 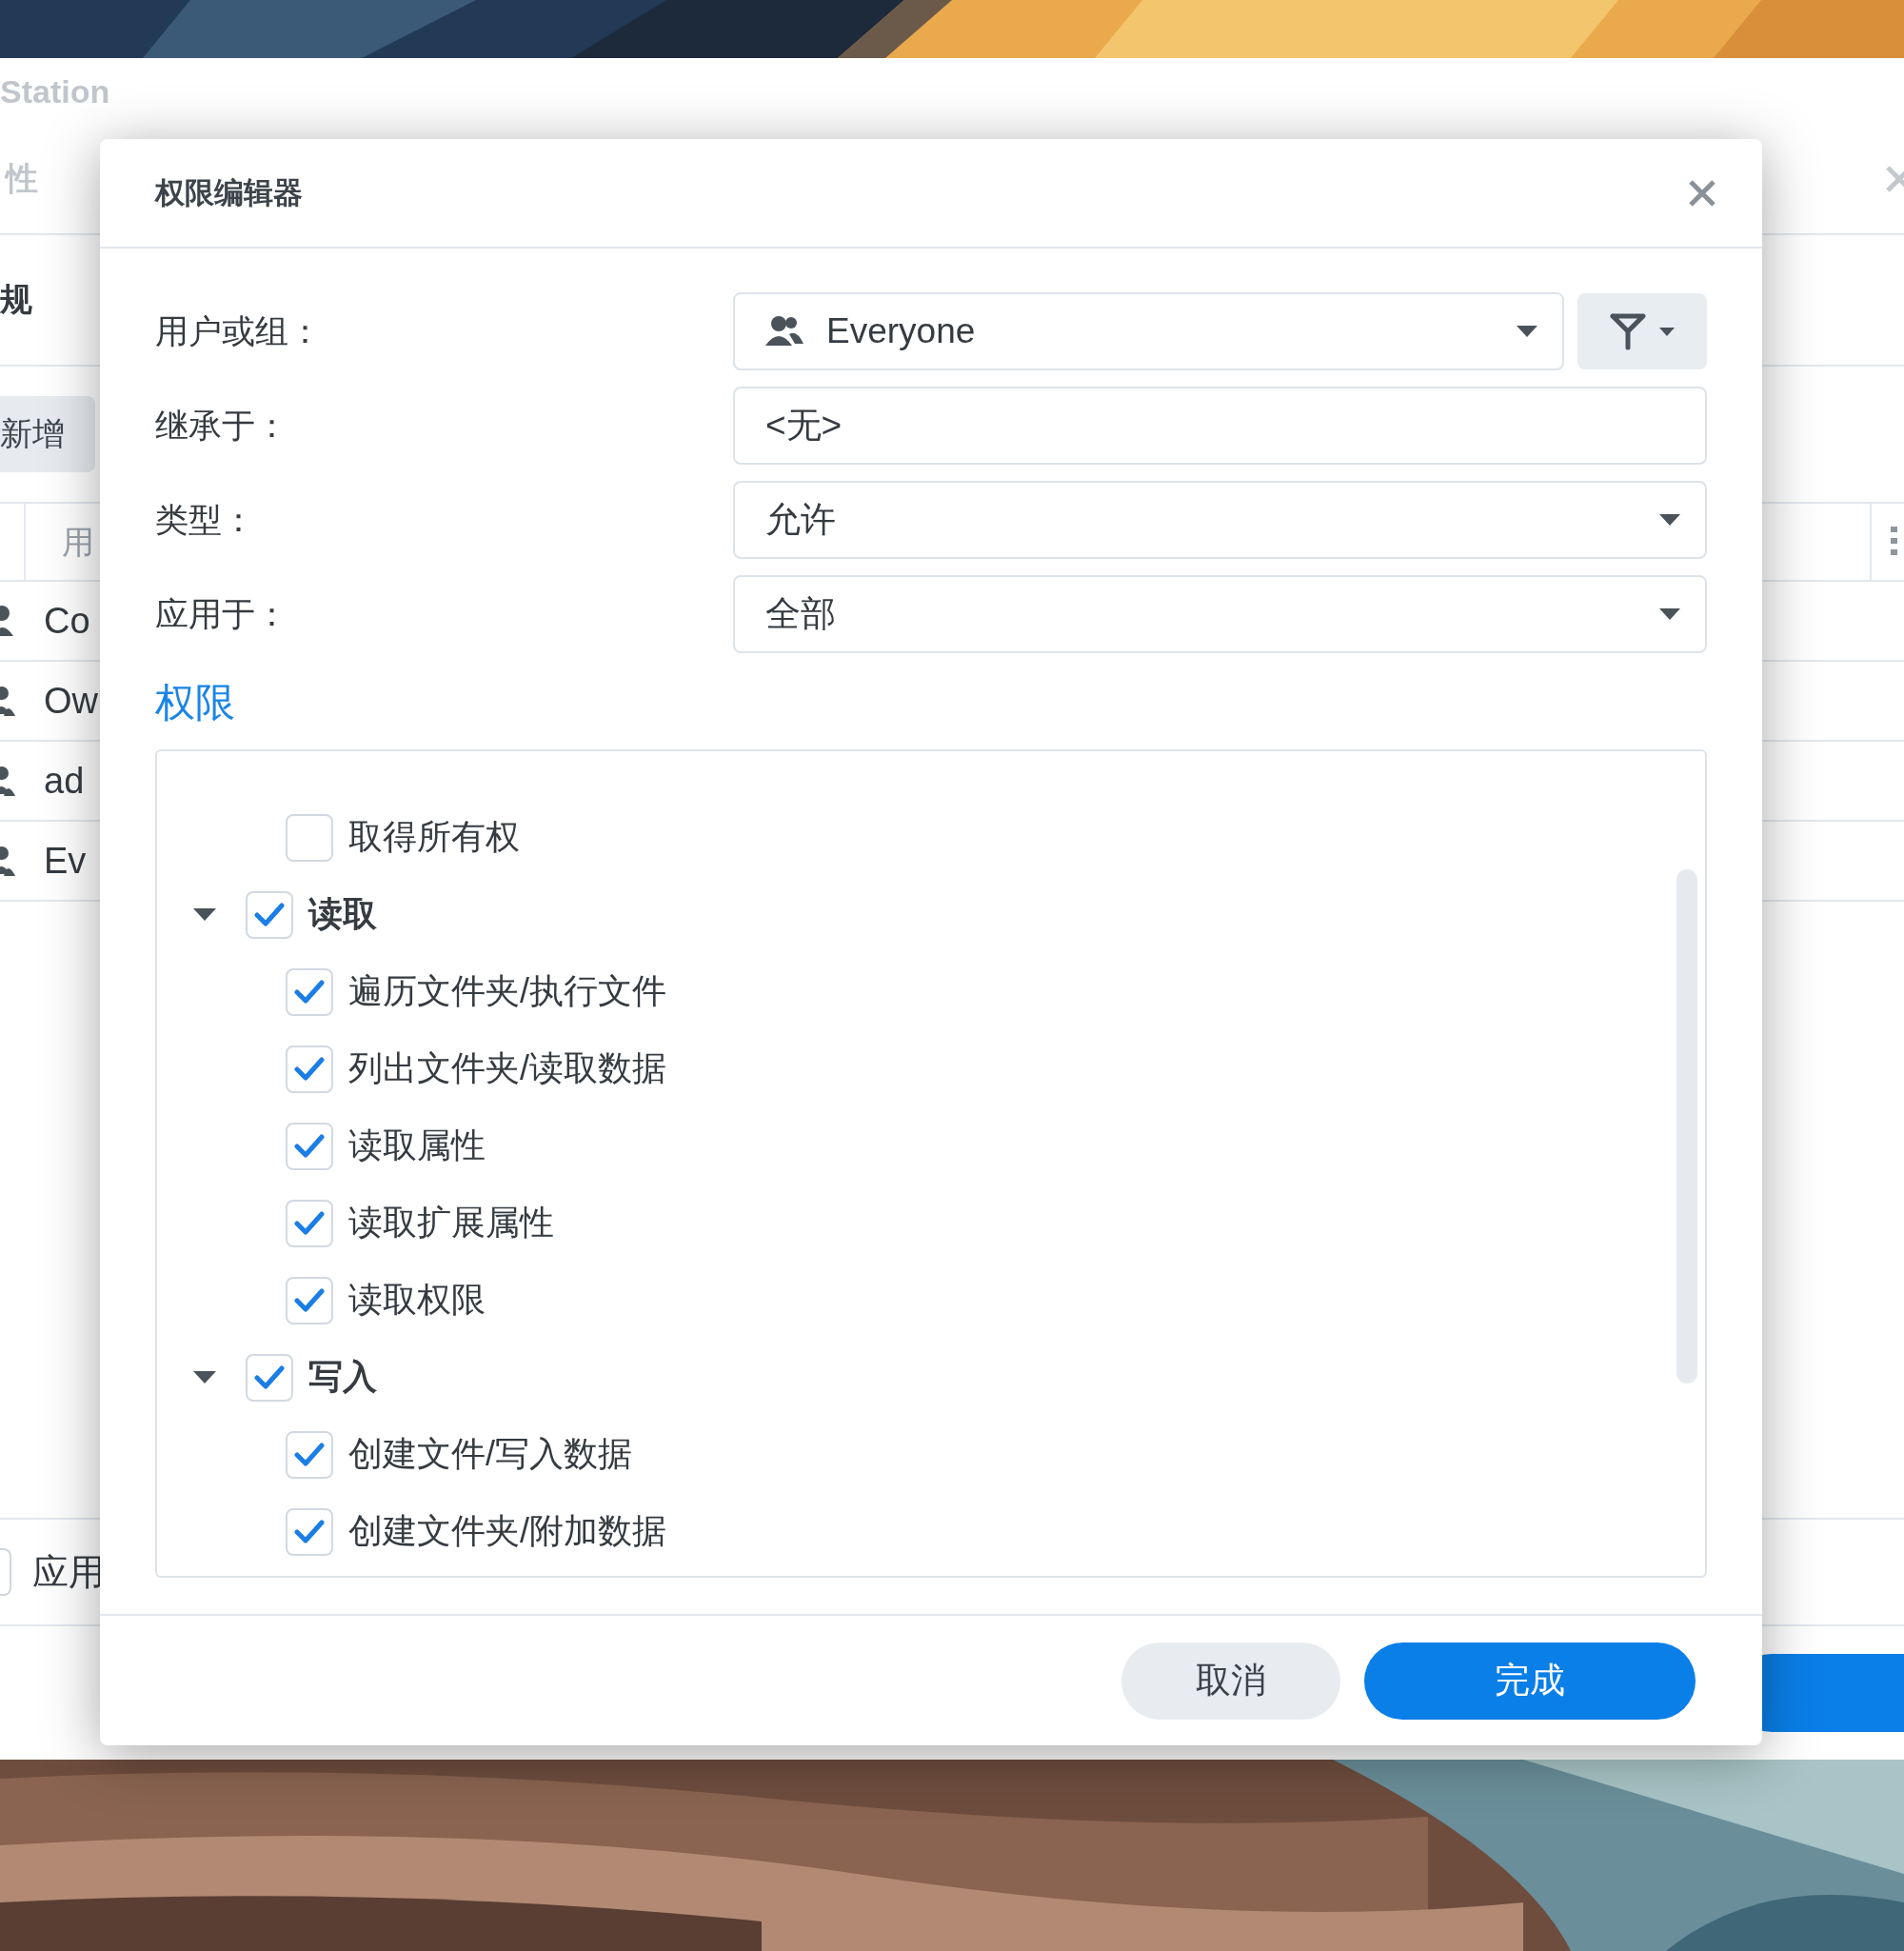 What do you see at coordinates (1894, 541) in the screenshot?
I see `more-icon` at bounding box center [1894, 541].